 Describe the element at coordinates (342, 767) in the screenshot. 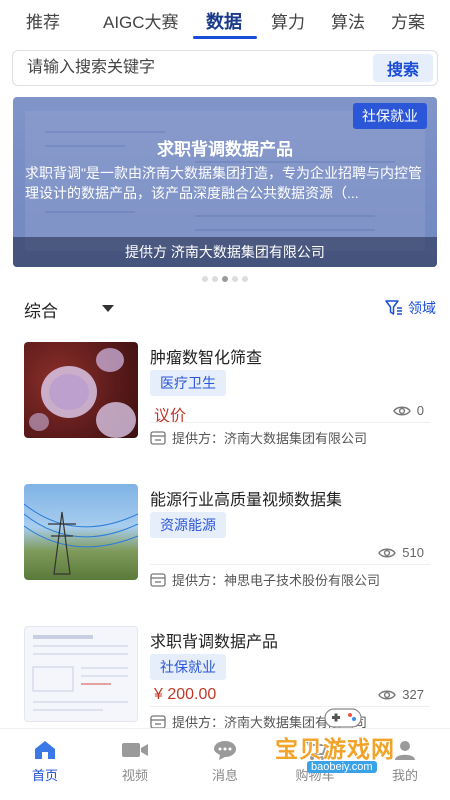

I see `watermark-url: baobeiy.com` at that location.